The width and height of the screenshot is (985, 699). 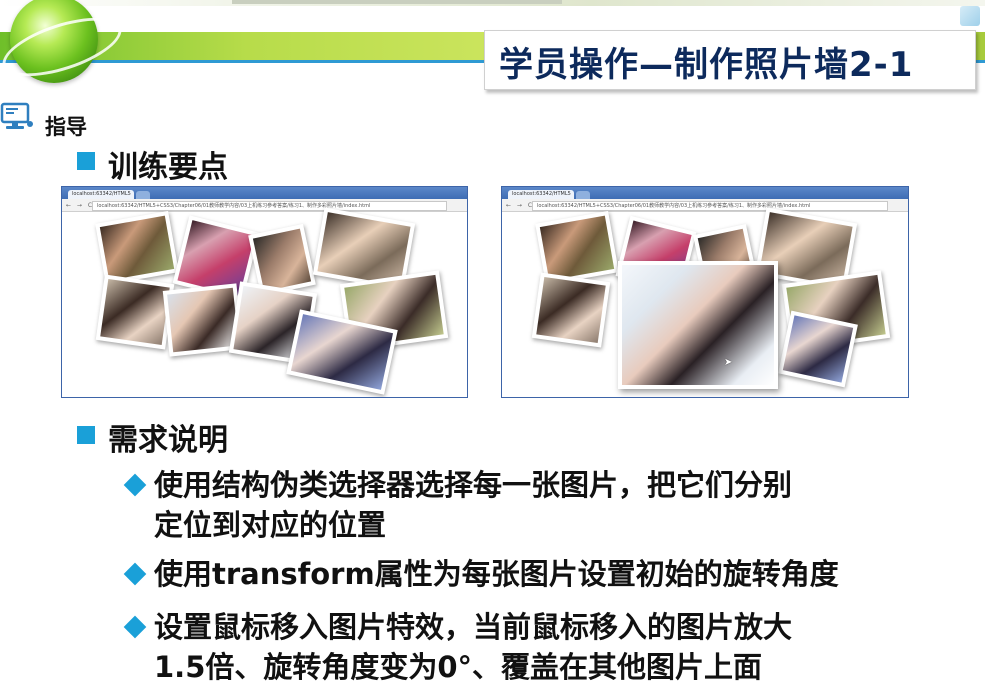 I want to click on section-requirements: 需求说明, so click(x=168, y=440).